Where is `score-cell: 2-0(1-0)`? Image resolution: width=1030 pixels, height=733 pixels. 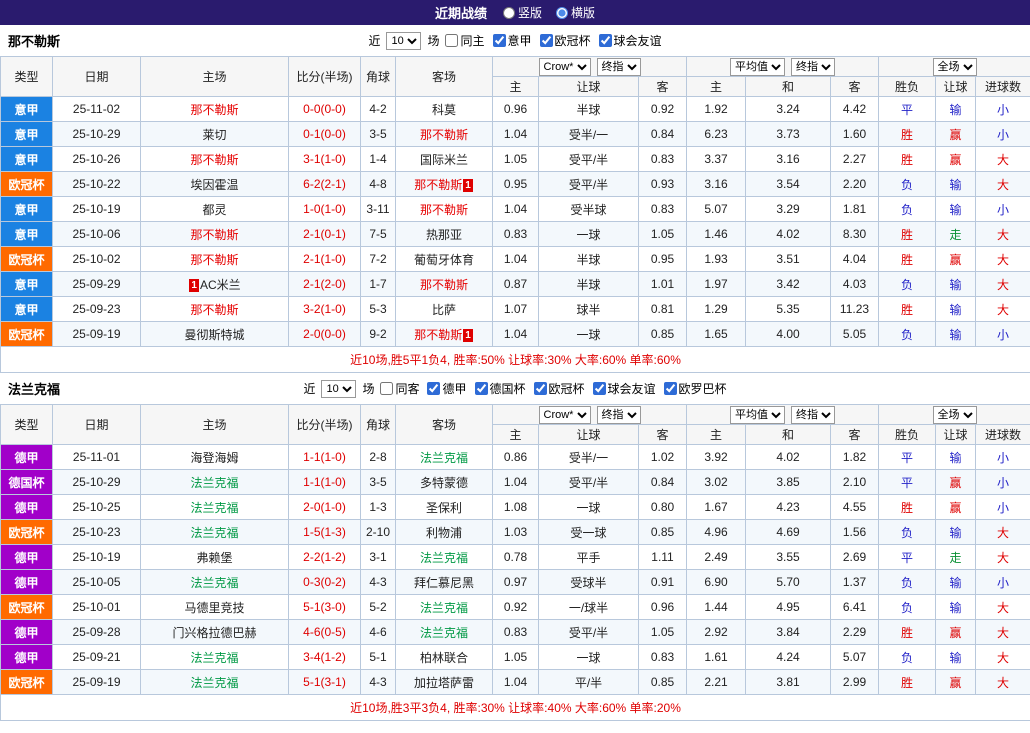 score-cell: 2-0(1-0) is located at coordinates (324, 507).